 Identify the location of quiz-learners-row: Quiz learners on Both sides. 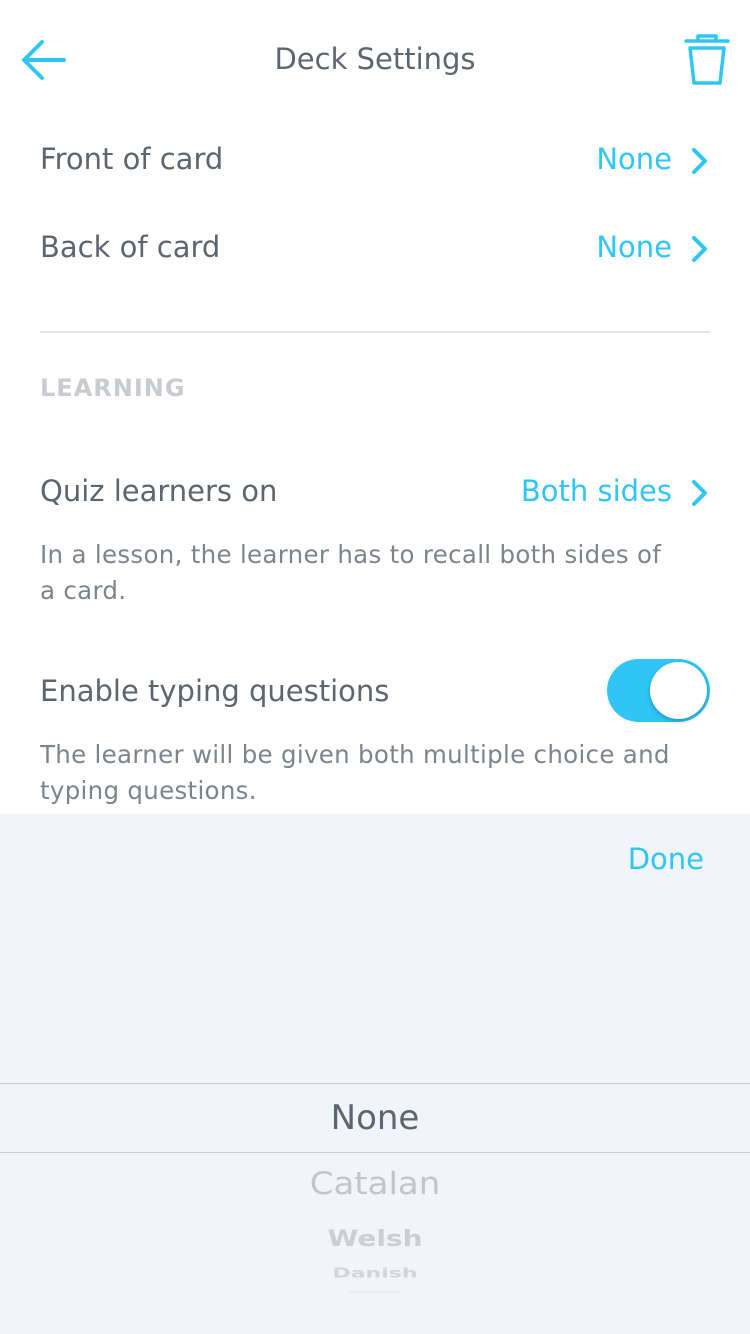
(375, 492).